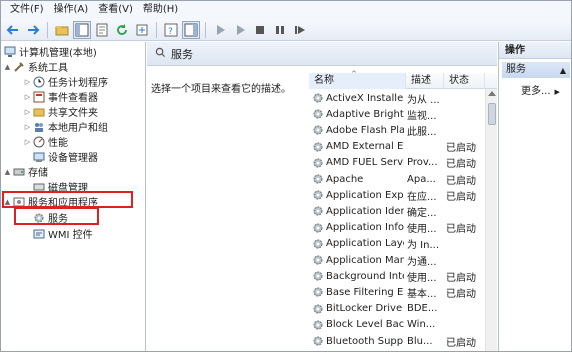  Describe the element at coordinates (357, 81) in the screenshot. I see `column-header-name: 名称` at that location.